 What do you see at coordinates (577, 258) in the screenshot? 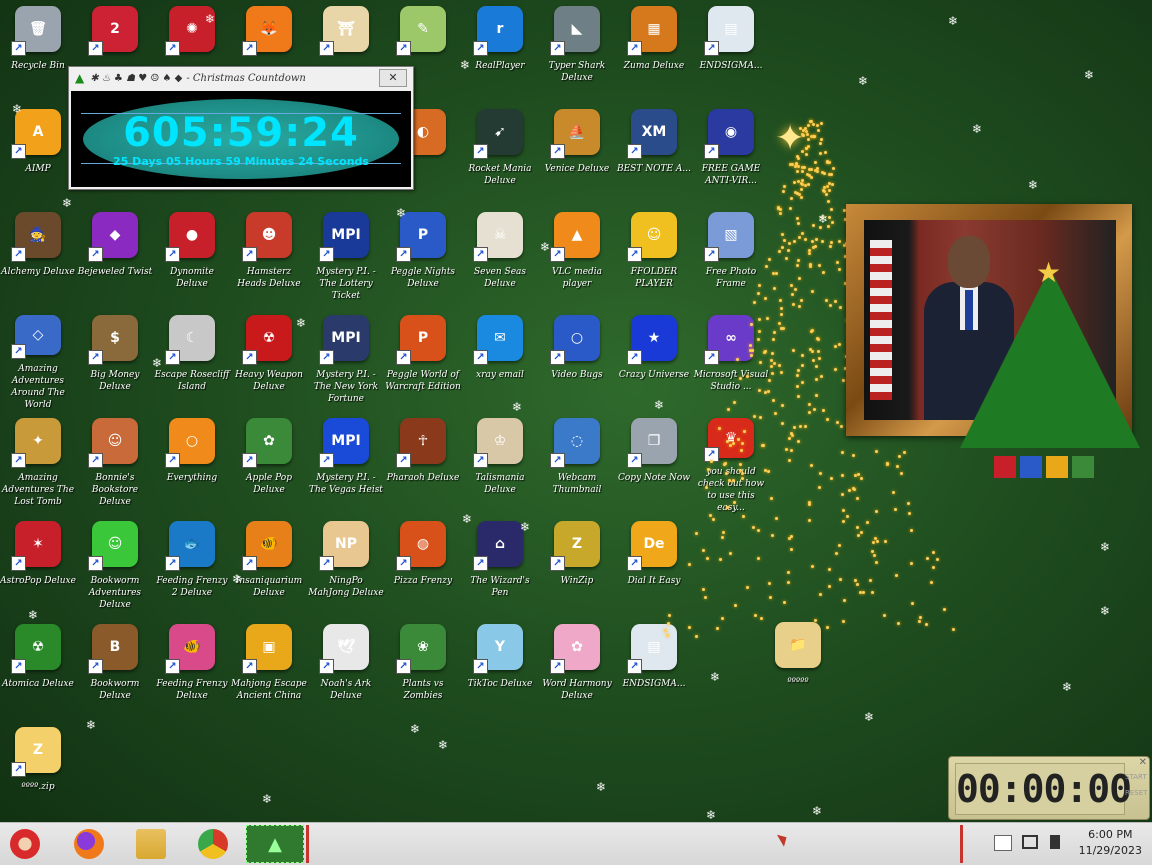
I see `desktop-shortcut: ▲ ↗ VLC media player` at bounding box center [577, 258].